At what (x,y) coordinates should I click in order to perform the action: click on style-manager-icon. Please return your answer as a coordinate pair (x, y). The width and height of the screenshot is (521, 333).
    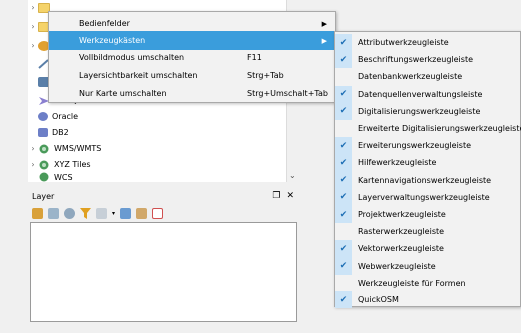
    Looking at the image, I should click on (37, 213).